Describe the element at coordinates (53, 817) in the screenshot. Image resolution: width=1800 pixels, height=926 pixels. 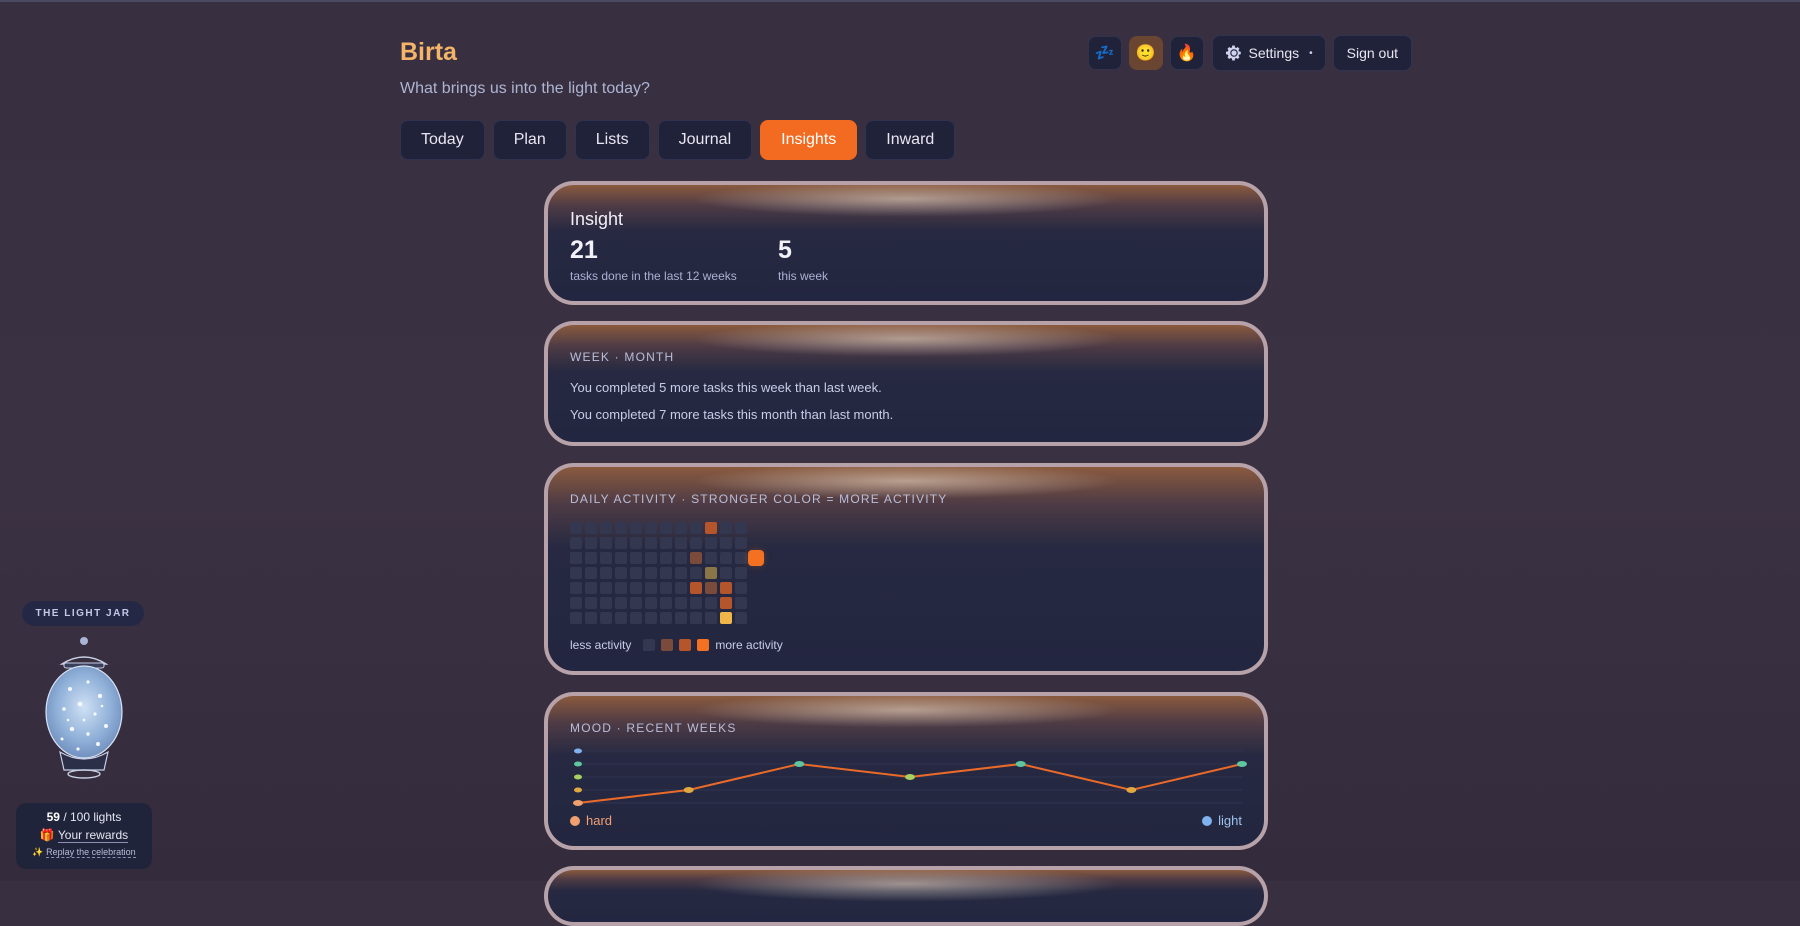
I see `lights-count-current: 59` at that location.